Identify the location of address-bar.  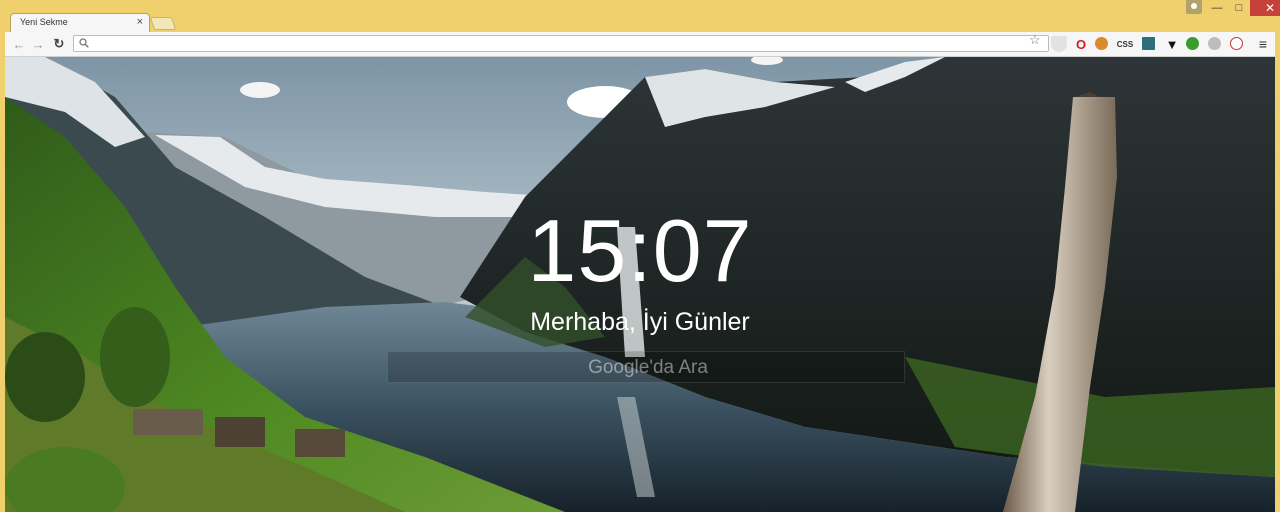
(561, 44).